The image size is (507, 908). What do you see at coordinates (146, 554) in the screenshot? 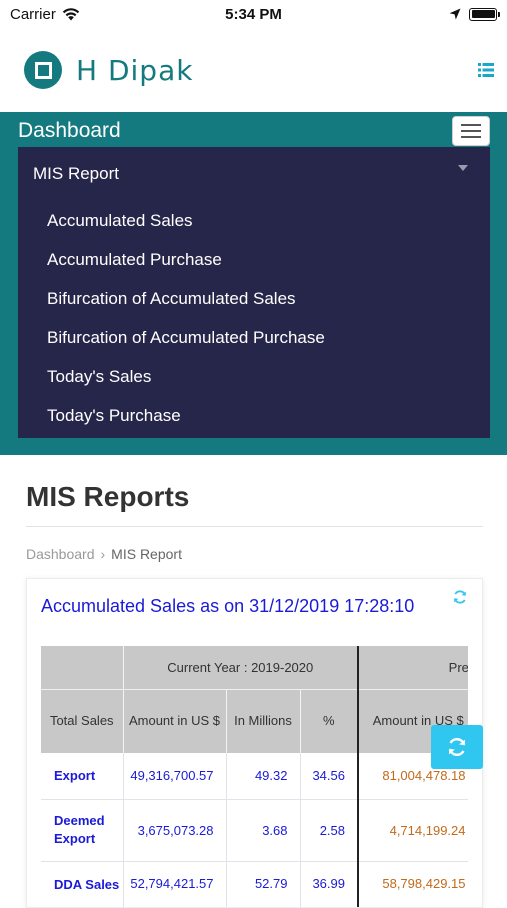
I see `breadcrumb-current: MIS Report` at bounding box center [146, 554].